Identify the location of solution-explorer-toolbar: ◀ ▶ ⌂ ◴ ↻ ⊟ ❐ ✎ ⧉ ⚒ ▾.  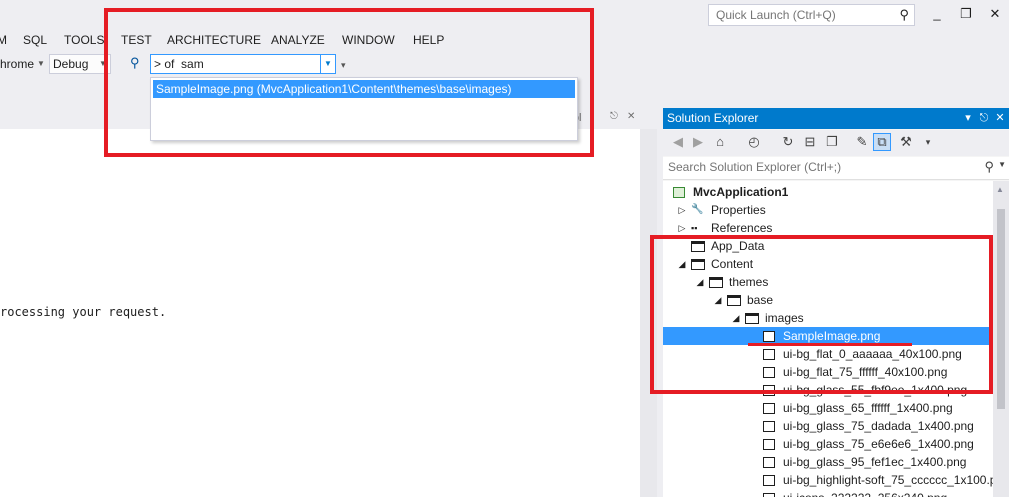
(836, 143).